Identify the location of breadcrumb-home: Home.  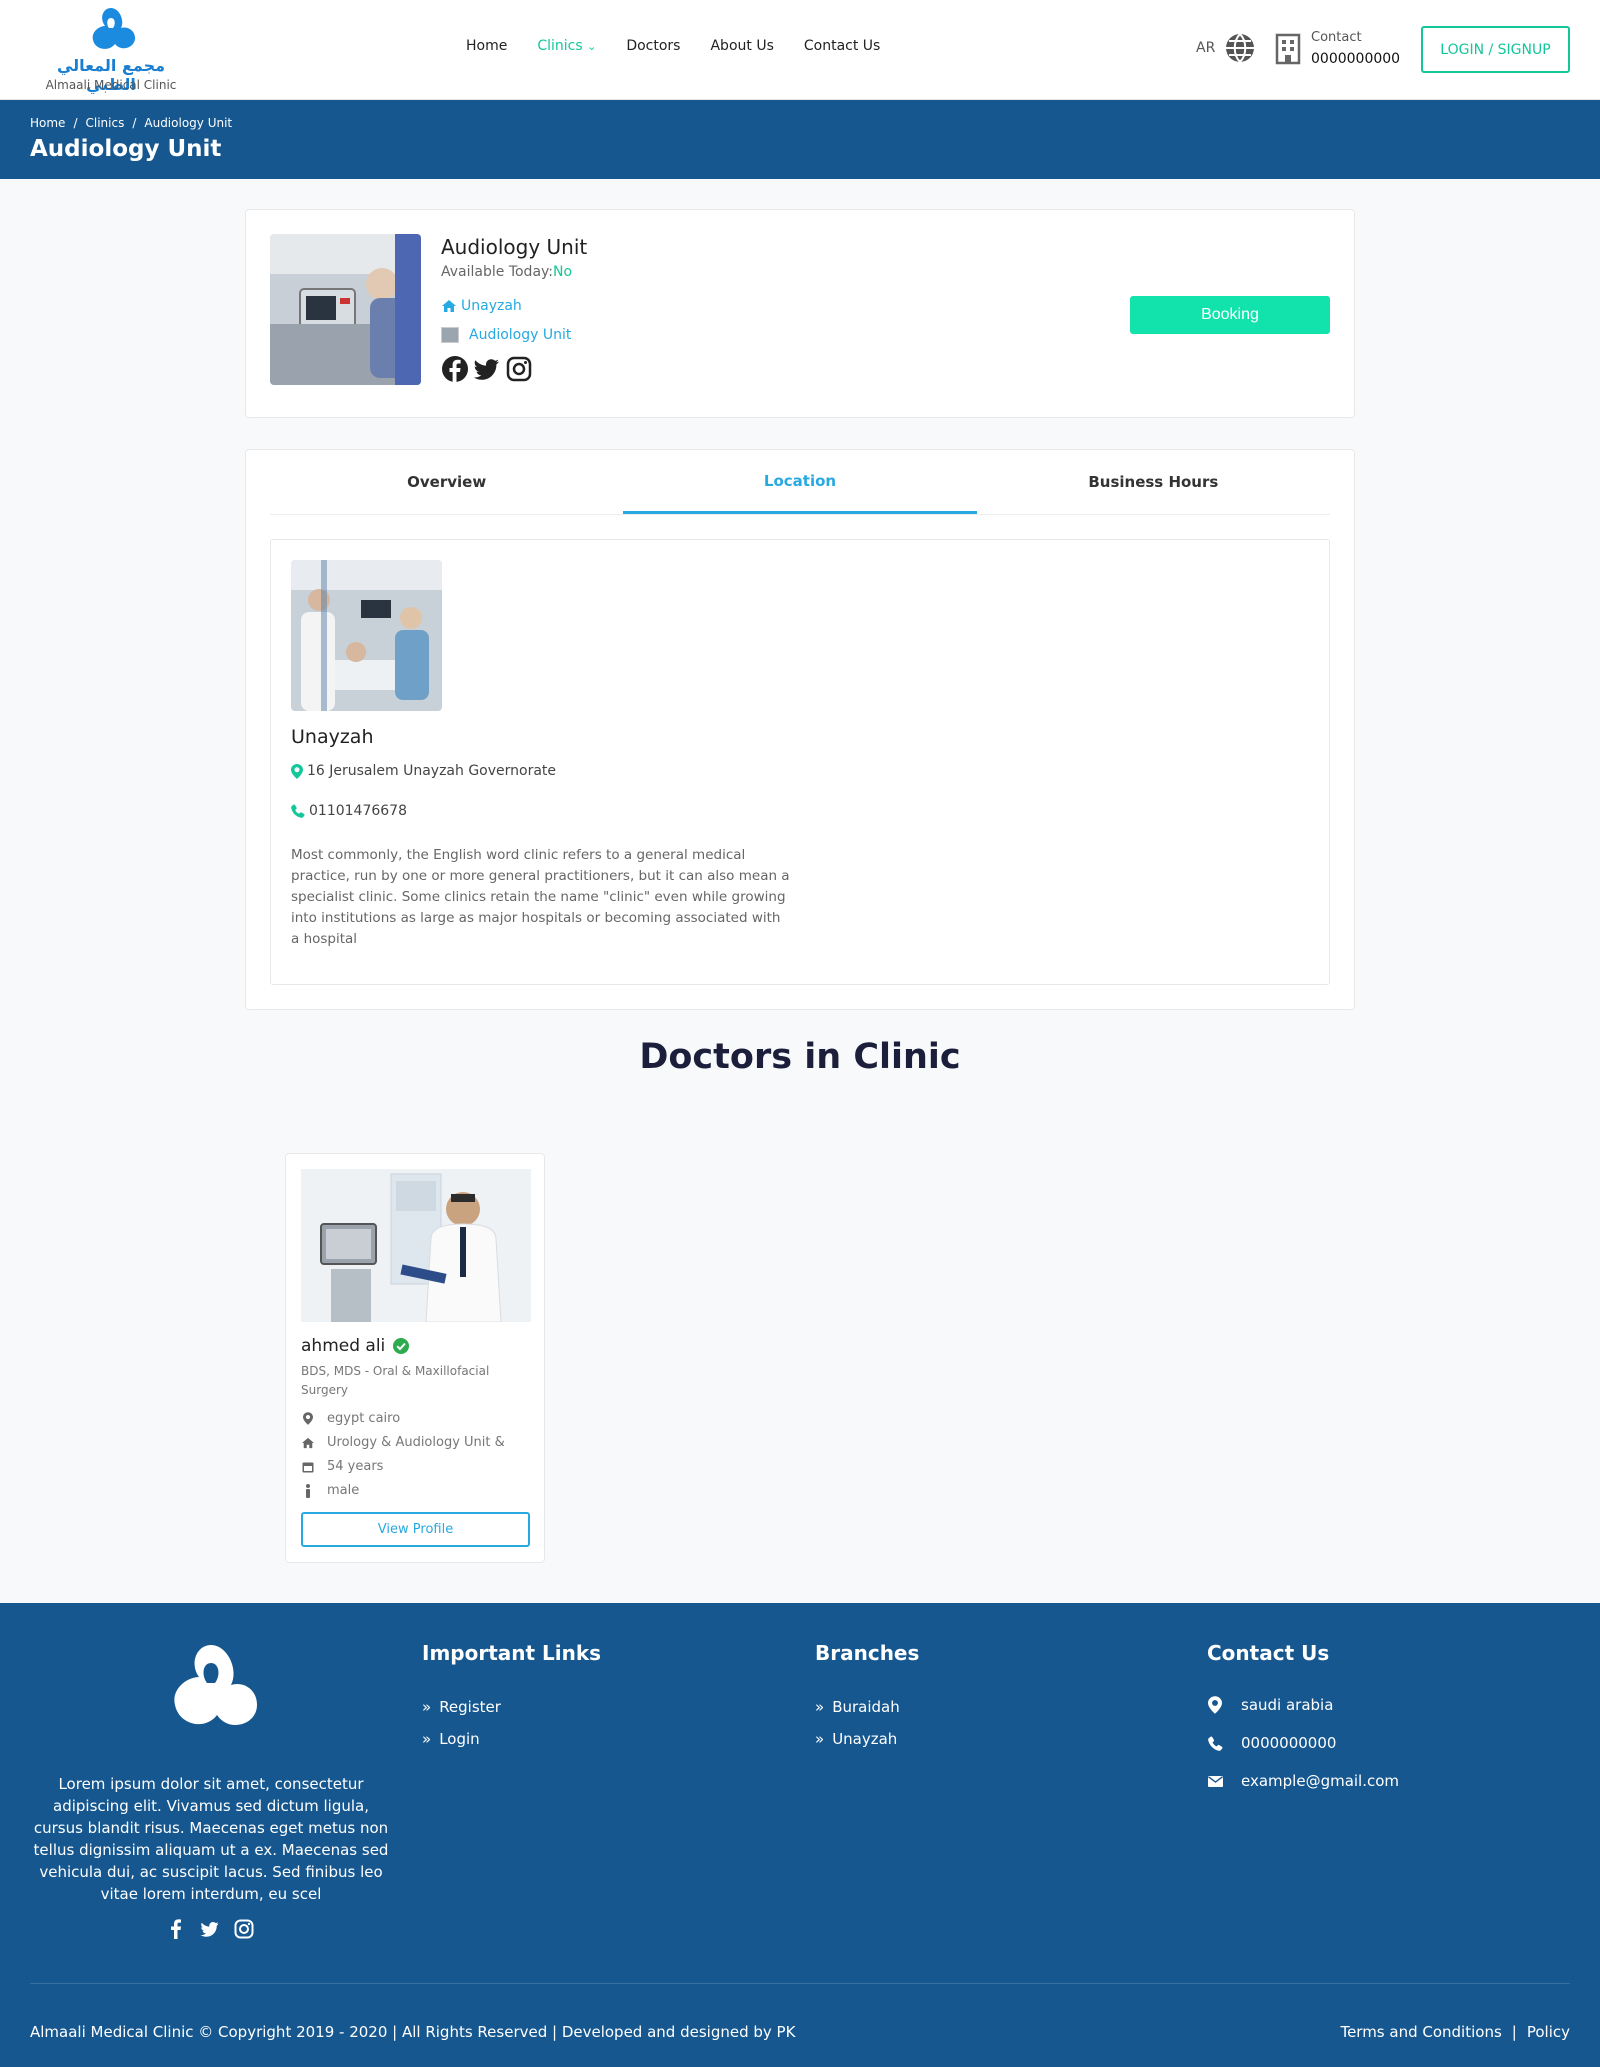
(47, 123).